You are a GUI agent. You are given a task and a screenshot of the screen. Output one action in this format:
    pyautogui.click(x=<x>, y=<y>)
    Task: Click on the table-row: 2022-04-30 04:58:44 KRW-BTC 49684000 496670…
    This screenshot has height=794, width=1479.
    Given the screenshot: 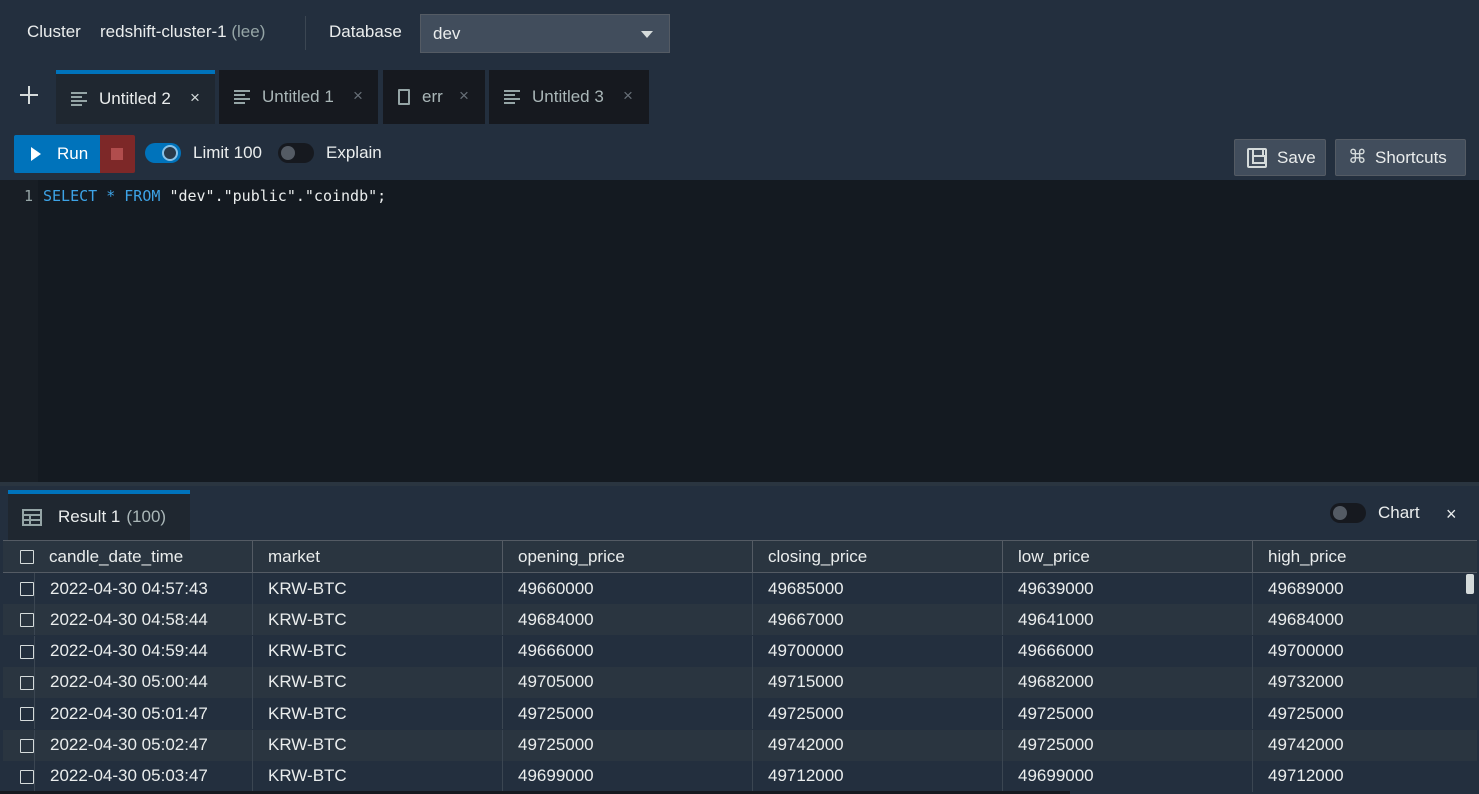 What is the action you would take?
    pyautogui.click(x=740, y=620)
    